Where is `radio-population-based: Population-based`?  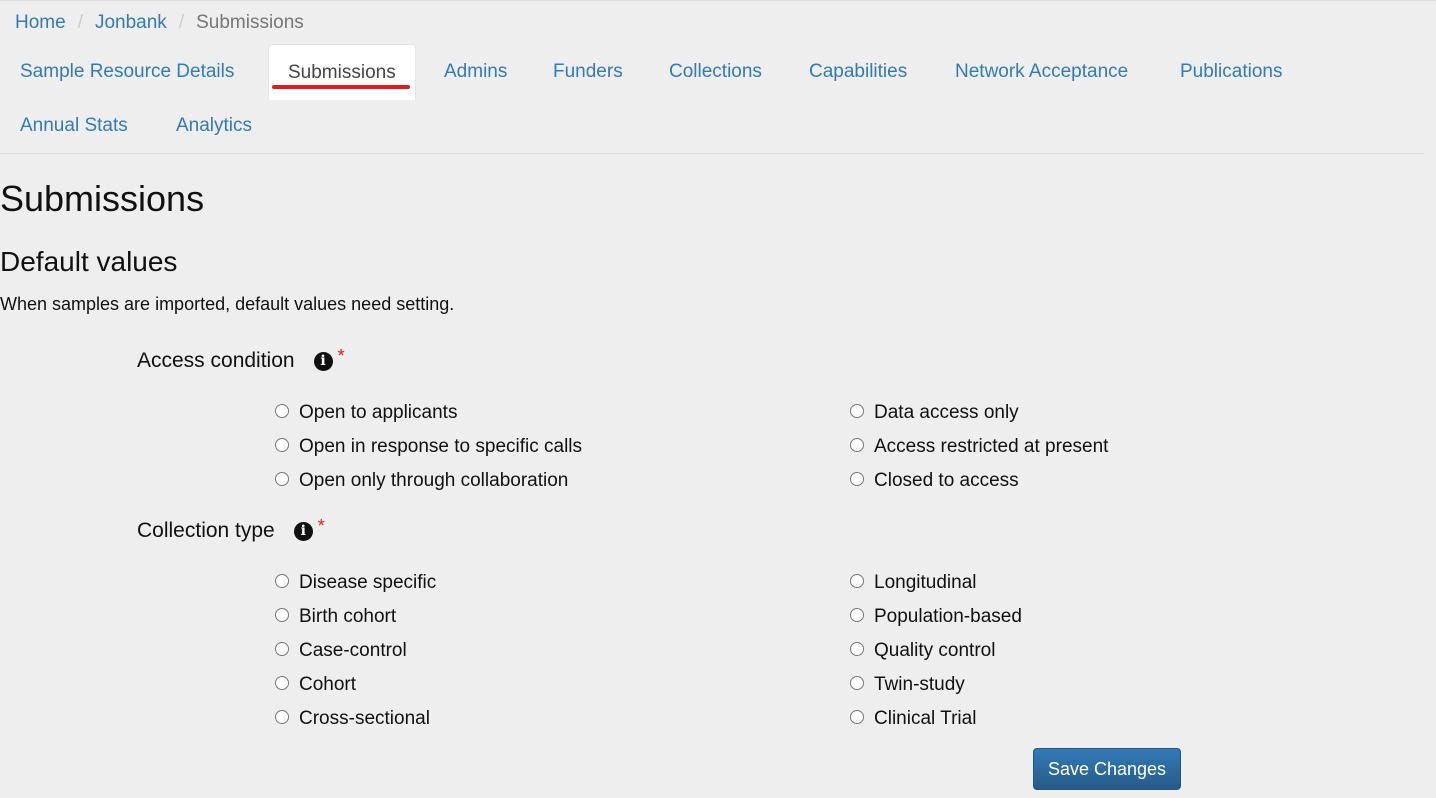 radio-population-based: Population-based is located at coordinates (936, 617).